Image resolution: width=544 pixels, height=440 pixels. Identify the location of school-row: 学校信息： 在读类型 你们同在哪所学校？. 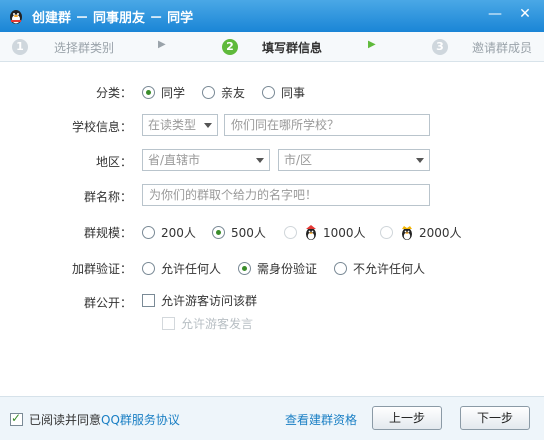
(272, 126).